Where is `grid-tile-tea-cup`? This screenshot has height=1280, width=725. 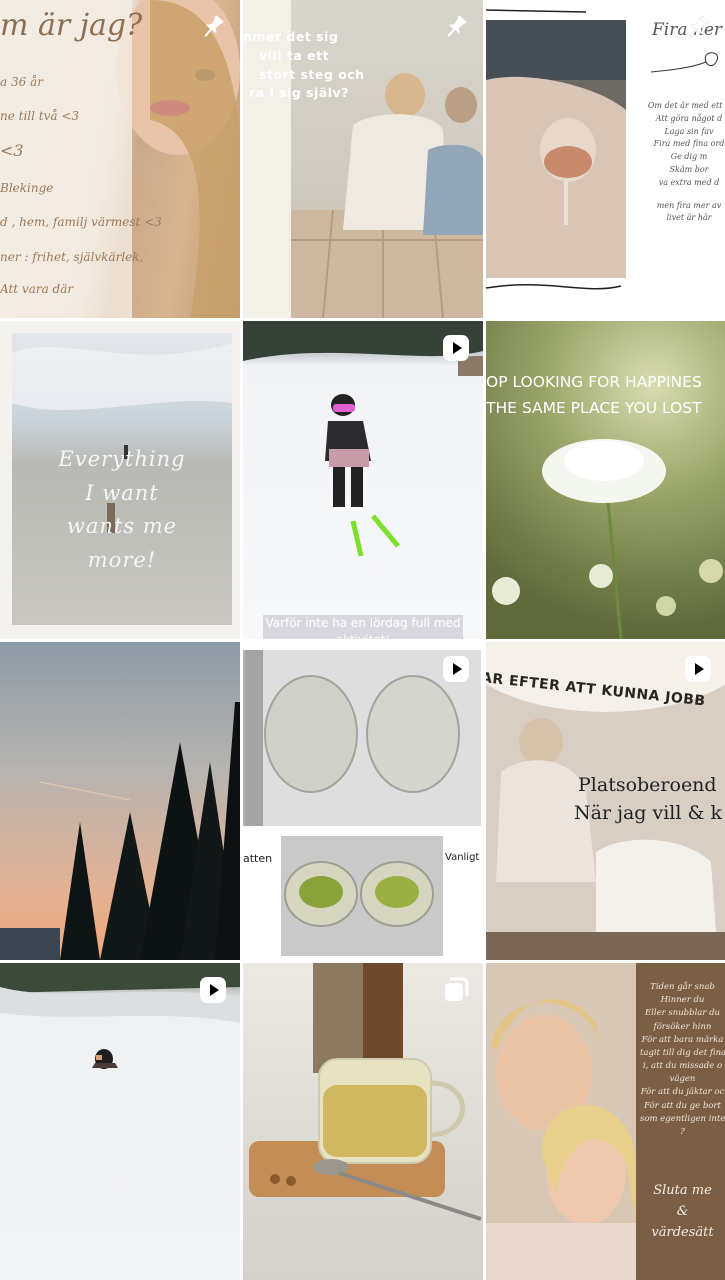
grid-tile-tea-cup is located at coordinates (363, 1121).